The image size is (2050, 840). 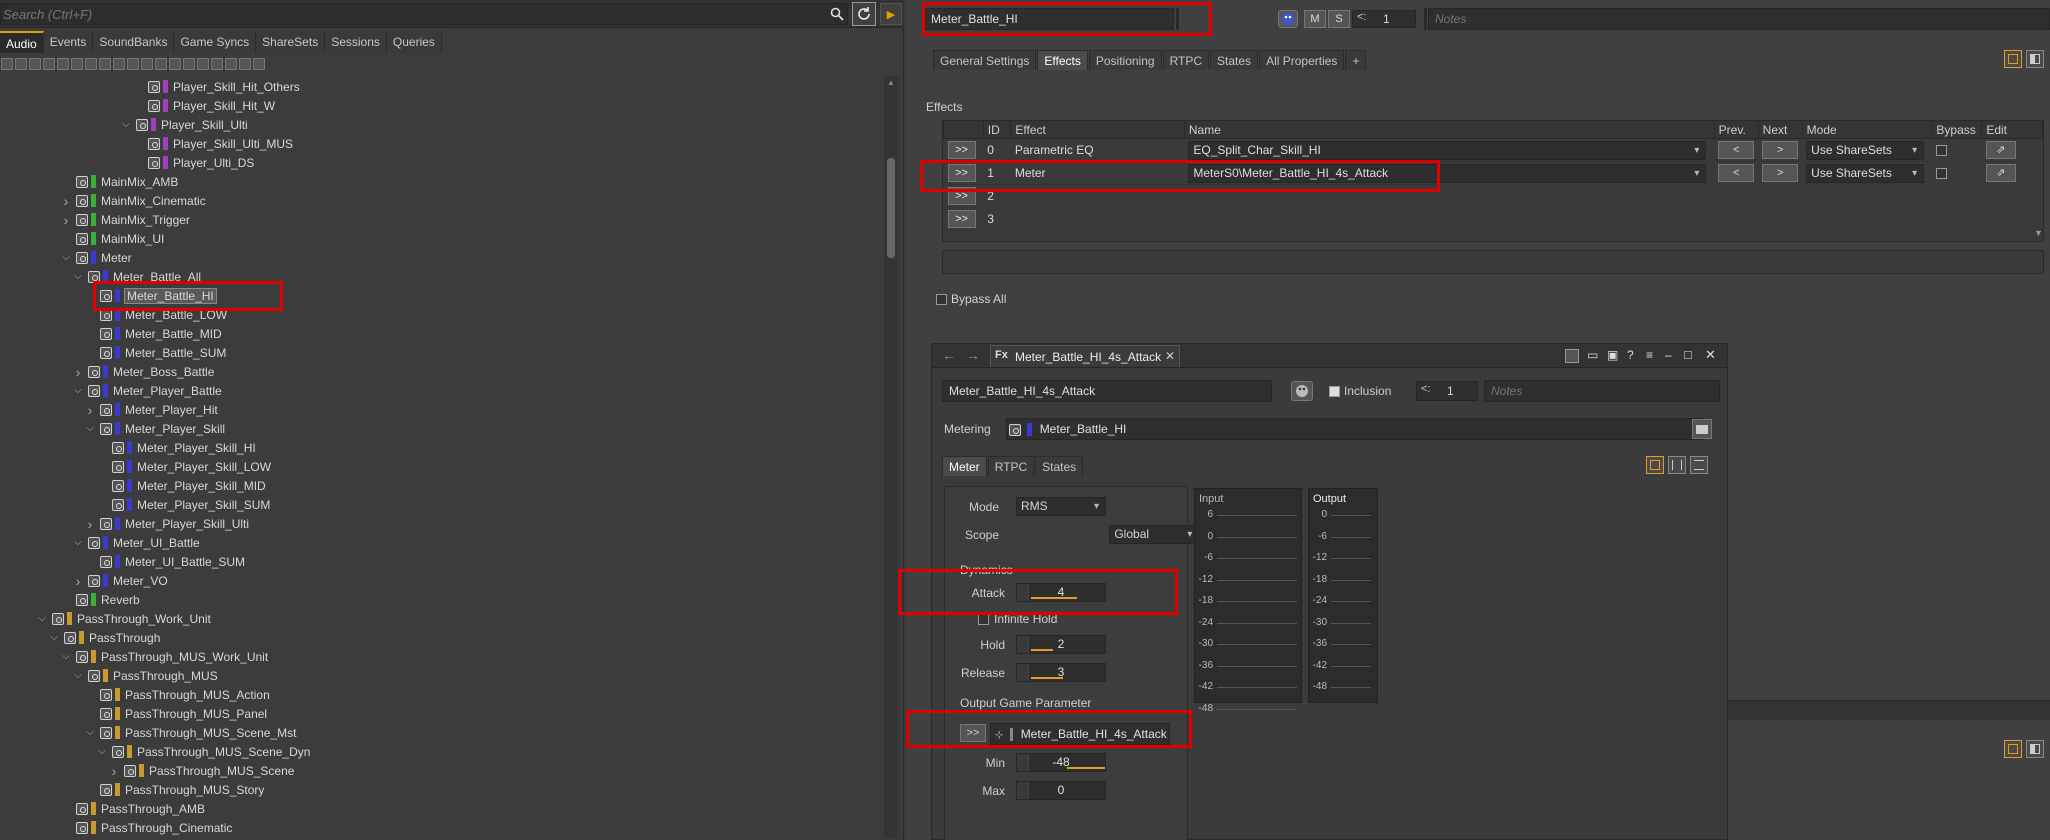 What do you see at coordinates (212, 143) in the screenshot?
I see `tree-item: Player_Skill_Ulti_MUS` at bounding box center [212, 143].